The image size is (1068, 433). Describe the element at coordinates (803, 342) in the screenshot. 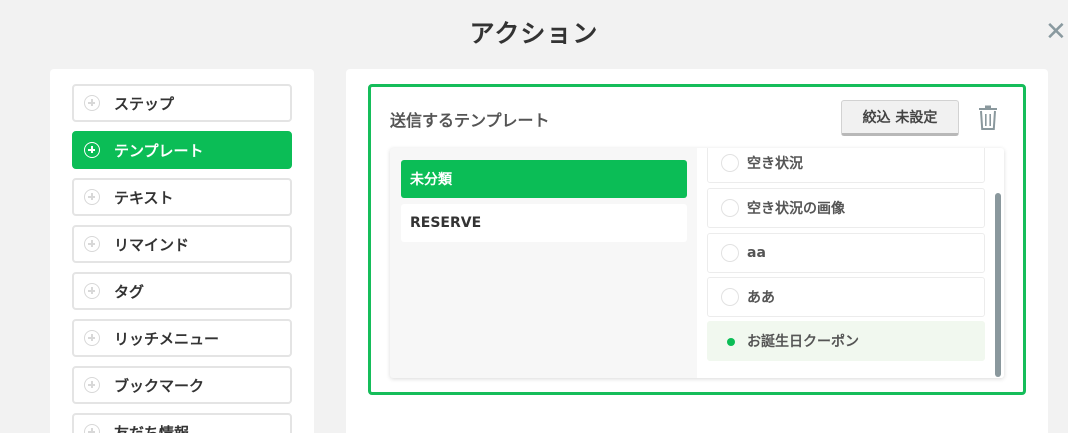

I see `template-item-label: お誕生日クーポン` at that location.